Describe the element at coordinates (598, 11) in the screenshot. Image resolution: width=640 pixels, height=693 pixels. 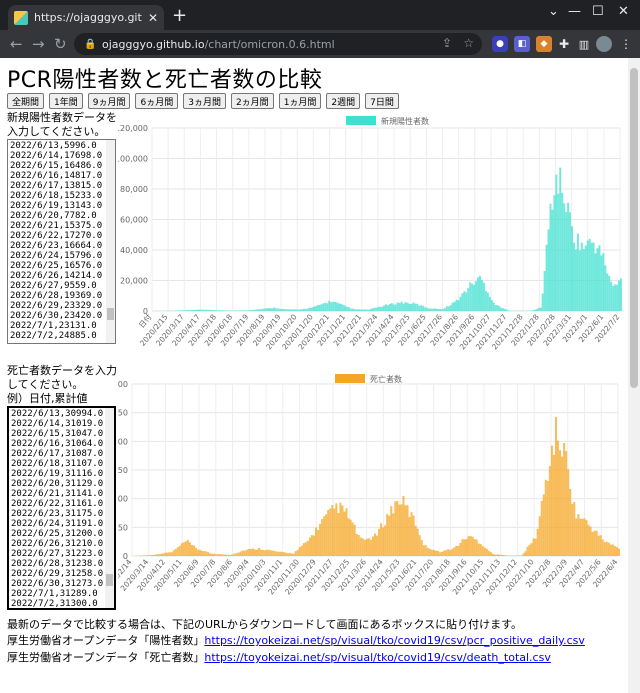
I see `maximize-icon: ☐` at that location.